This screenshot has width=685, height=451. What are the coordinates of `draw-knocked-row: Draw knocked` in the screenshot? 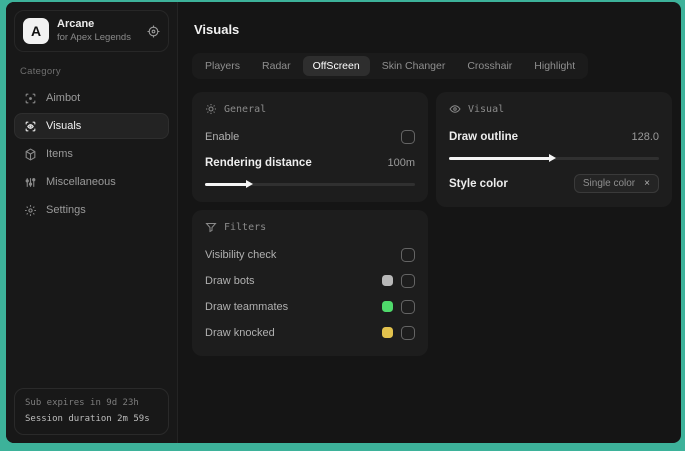 It's located at (310, 332).